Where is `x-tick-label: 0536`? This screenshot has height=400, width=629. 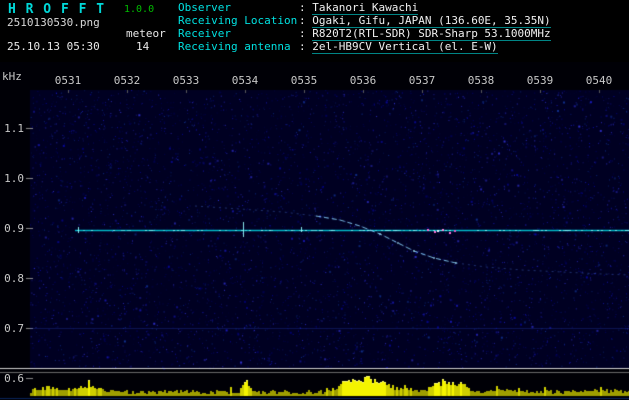
x-tick-label: 0536 is located at coordinates (363, 80).